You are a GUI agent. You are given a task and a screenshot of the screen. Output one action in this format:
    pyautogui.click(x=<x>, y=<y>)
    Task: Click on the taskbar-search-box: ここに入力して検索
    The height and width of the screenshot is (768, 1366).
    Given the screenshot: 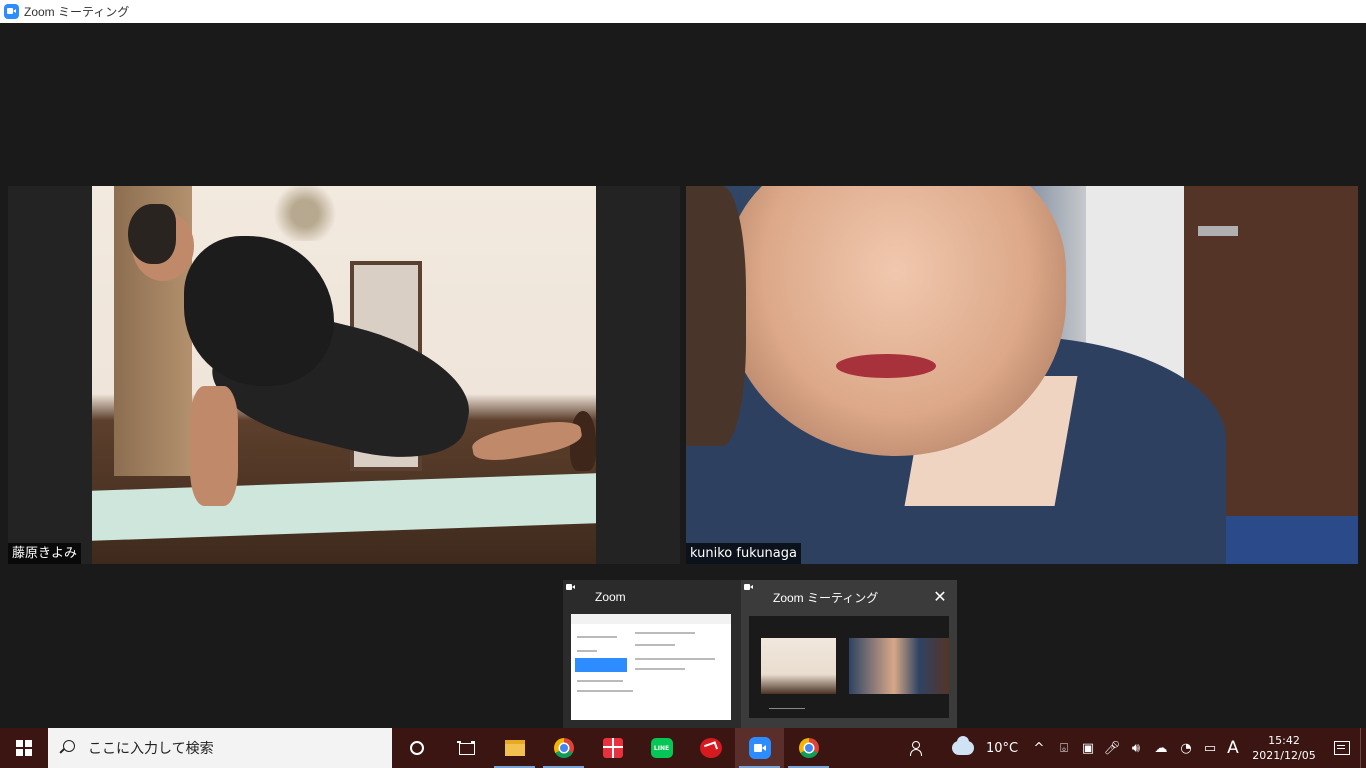 What is the action you would take?
    pyautogui.click(x=220, y=748)
    